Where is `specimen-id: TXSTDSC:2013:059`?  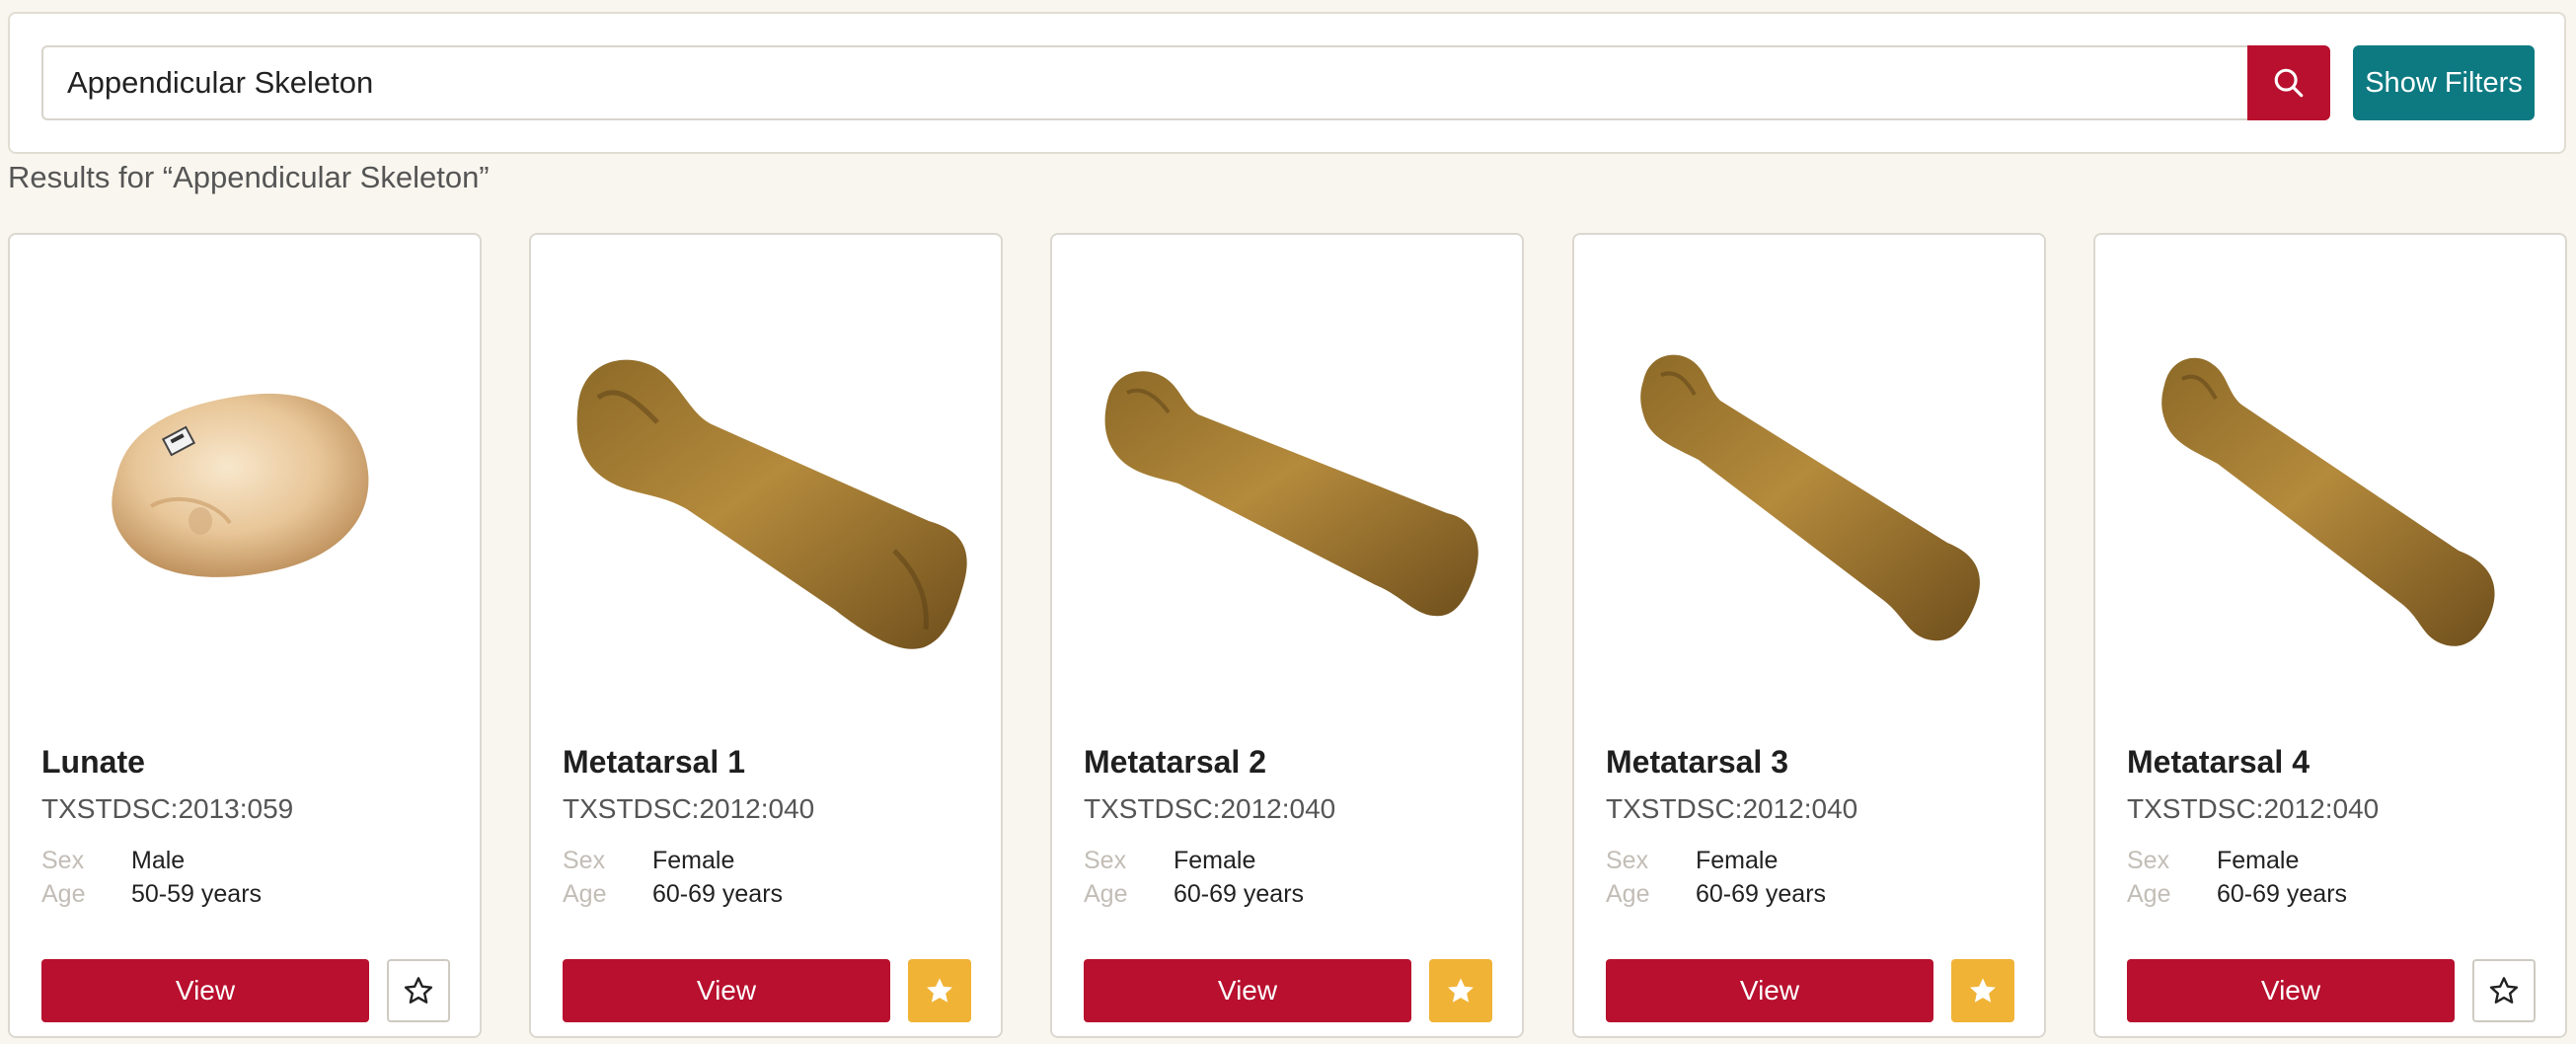
specimen-id: TXSTDSC:2013:059 is located at coordinates (167, 808).